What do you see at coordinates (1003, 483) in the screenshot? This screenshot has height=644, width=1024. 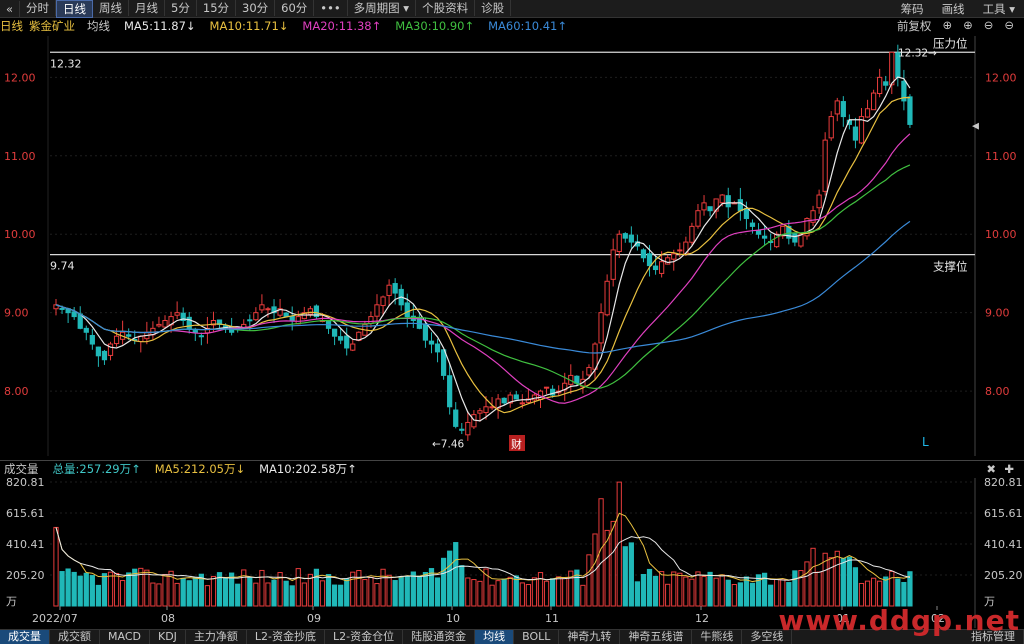 I see `volume-tick-right-0: 820.81` at bounding box center [1003, 483].